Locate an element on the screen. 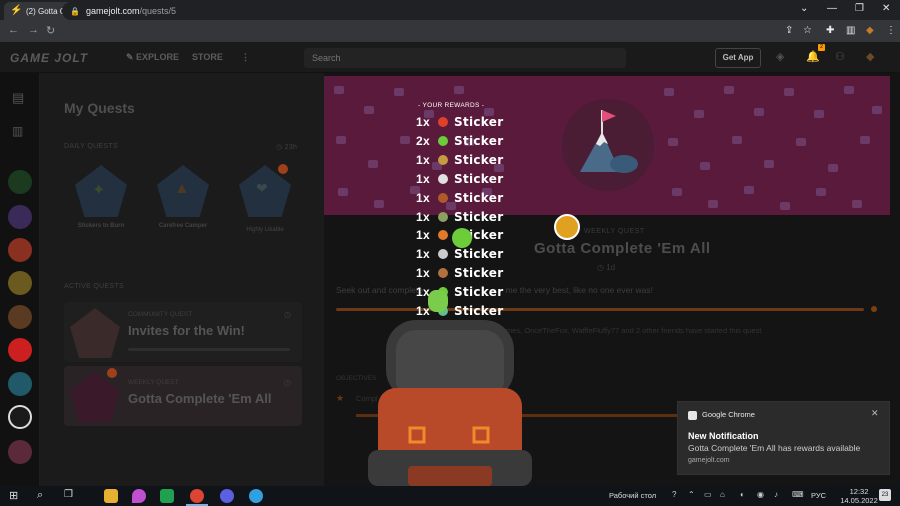 The width and height of the screenshot is (900, 506). daily-timer: ◷ 23h is located at coordinates (287, 147).